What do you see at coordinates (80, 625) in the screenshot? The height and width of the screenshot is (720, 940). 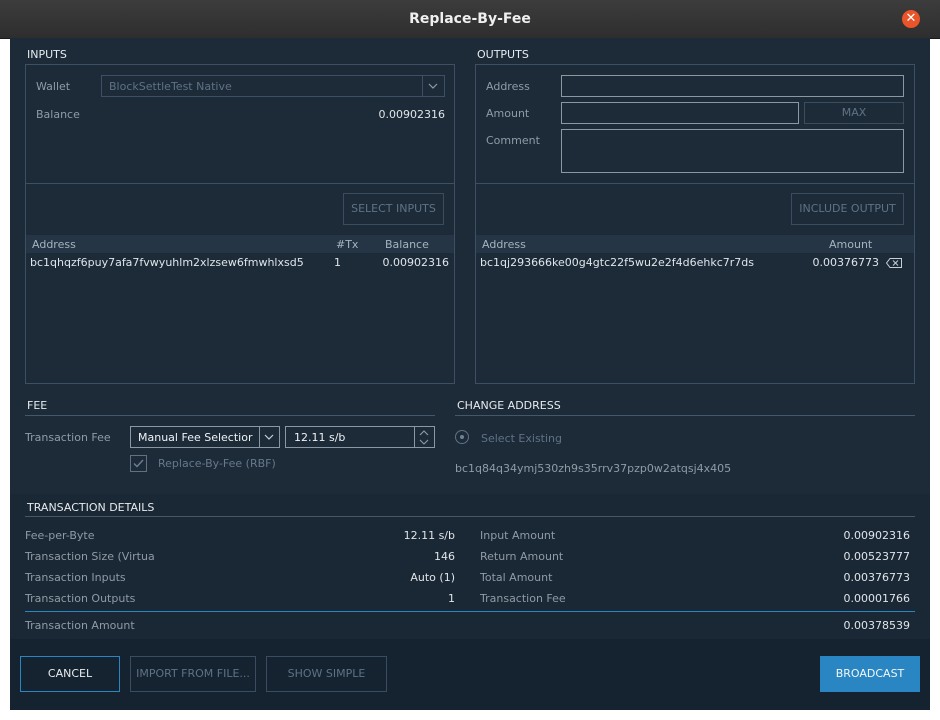 I see `transaction-amount-label: Transaction Amount` at bounding box center [80, 625].